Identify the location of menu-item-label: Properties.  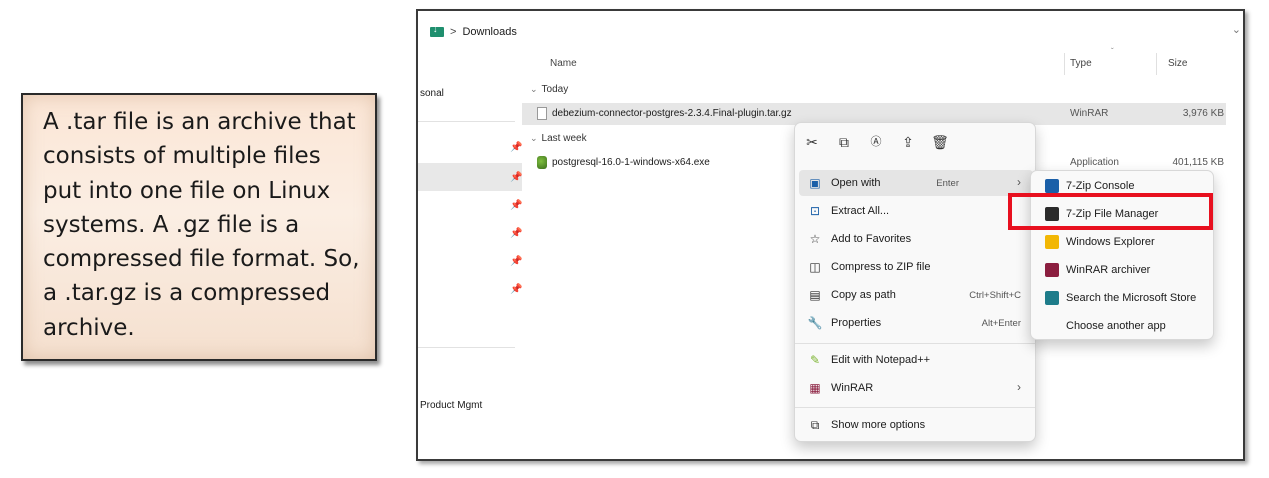
(856, 323).